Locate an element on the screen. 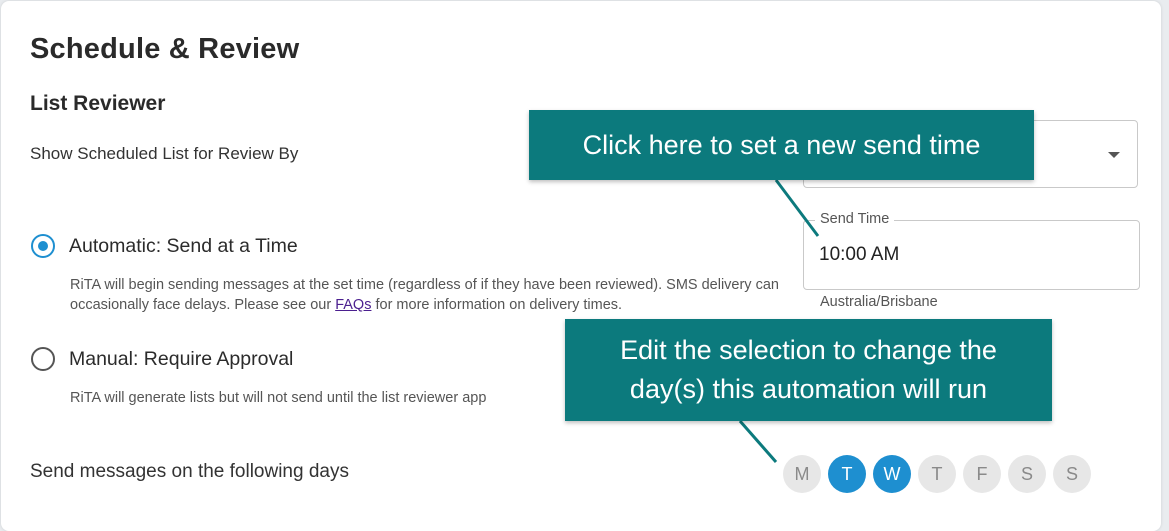  send-time-callout-text: Click here to set a new send time is located at coordinates (781, 145).